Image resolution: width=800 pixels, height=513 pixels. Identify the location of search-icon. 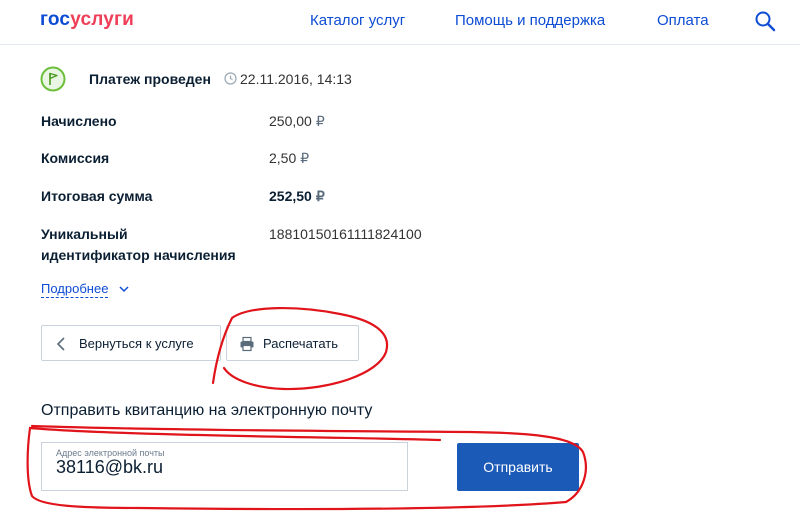
(765, 21).